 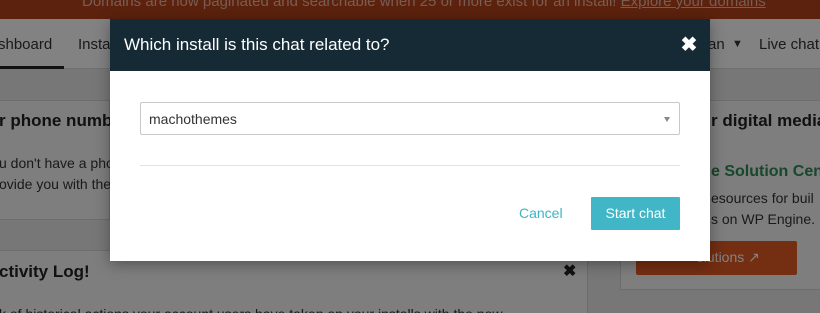 What do you see at coordinates (257, 44) in the screenshot?
I see `modal-title: Which install is this chat related to?` at bounding box center [257, 44].